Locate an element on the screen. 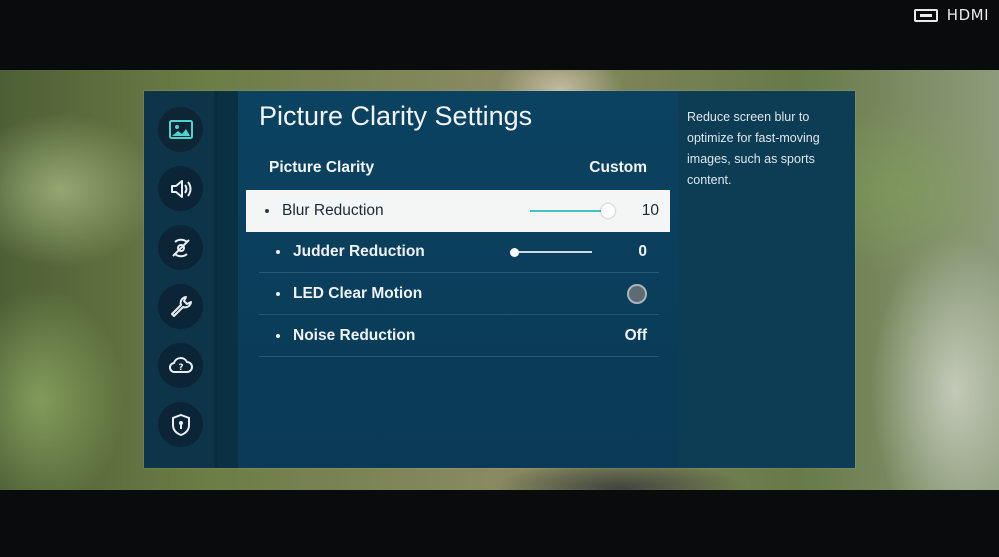 The image size is (999, 557). sidebar-item-general is located at coordinates (180, 306).